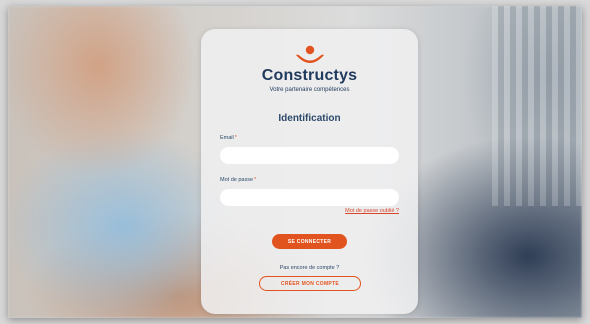 This screenshot has height=324, width=590. I want to click on password-label-text: Mot de passe, so click(237, 180).